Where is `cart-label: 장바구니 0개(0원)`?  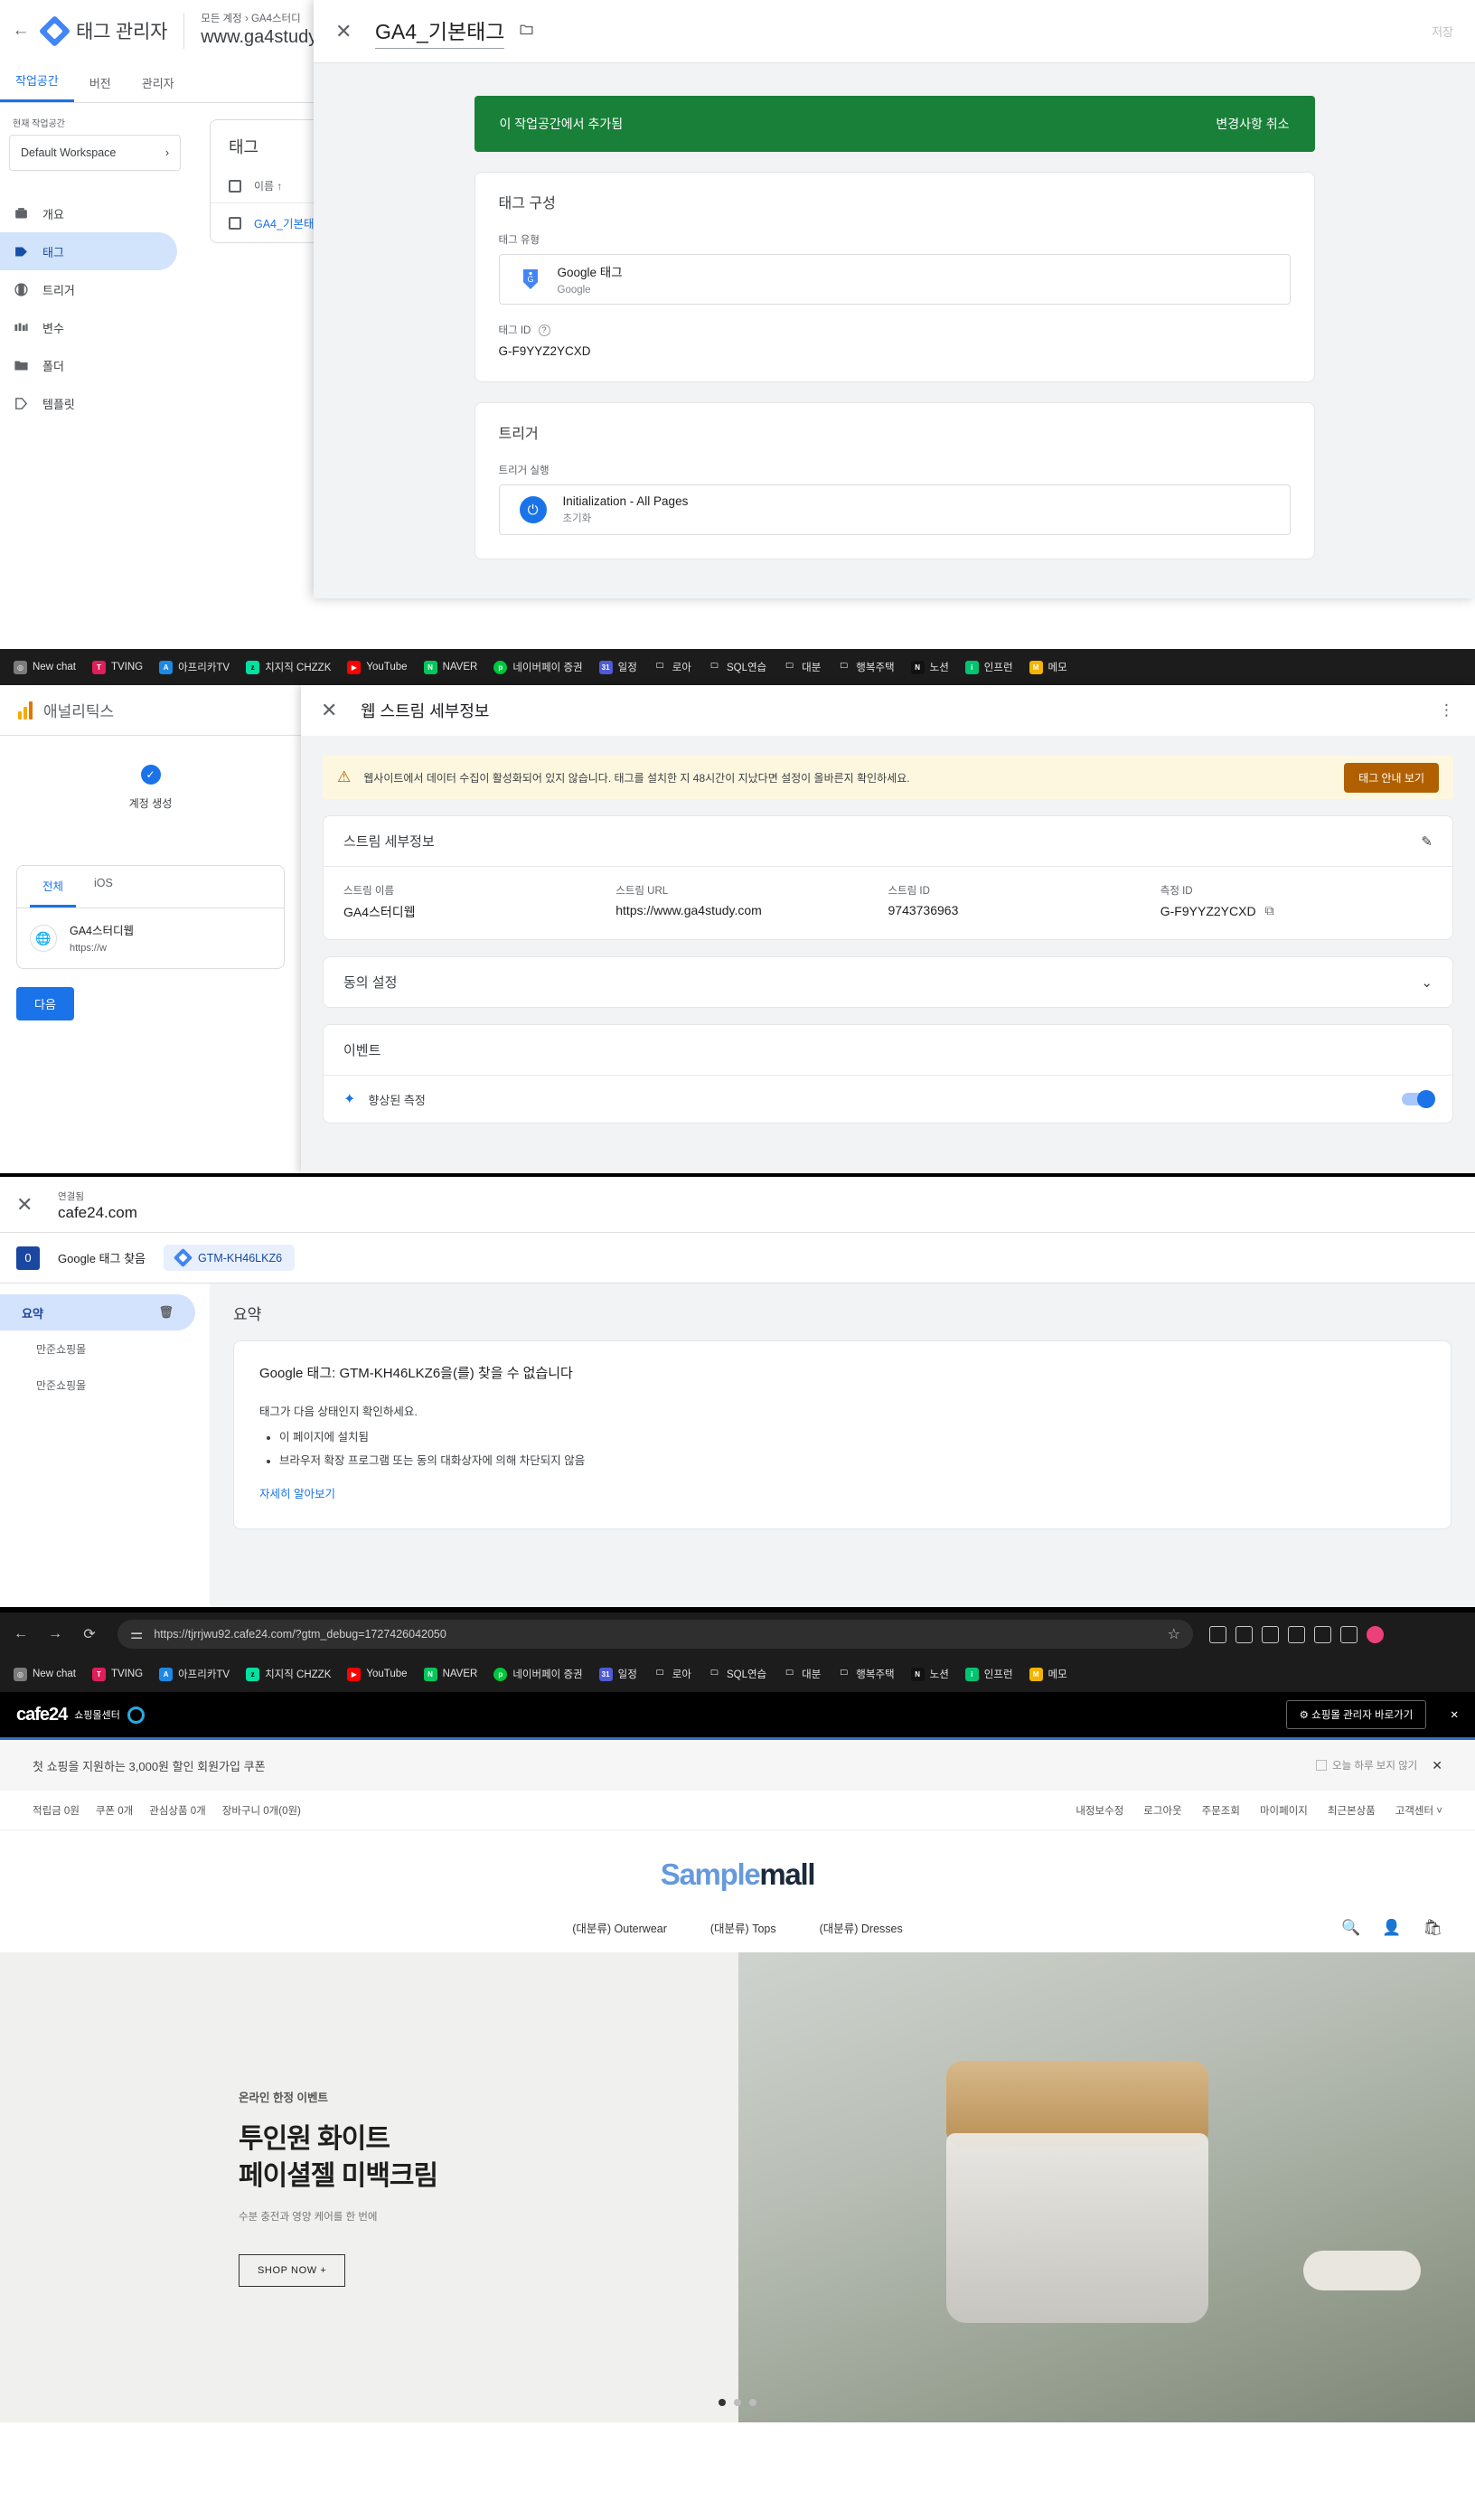 cart-label: 장바구니 0개(0원) is located at coordinates (262, 1811).